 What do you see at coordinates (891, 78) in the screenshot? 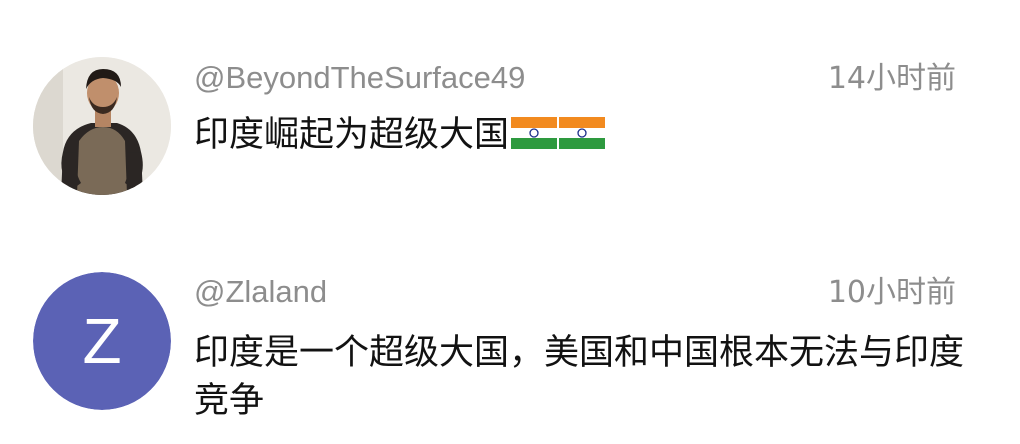
I see `comment-timestamp: 14小时前` at bounding box center [891, 78].